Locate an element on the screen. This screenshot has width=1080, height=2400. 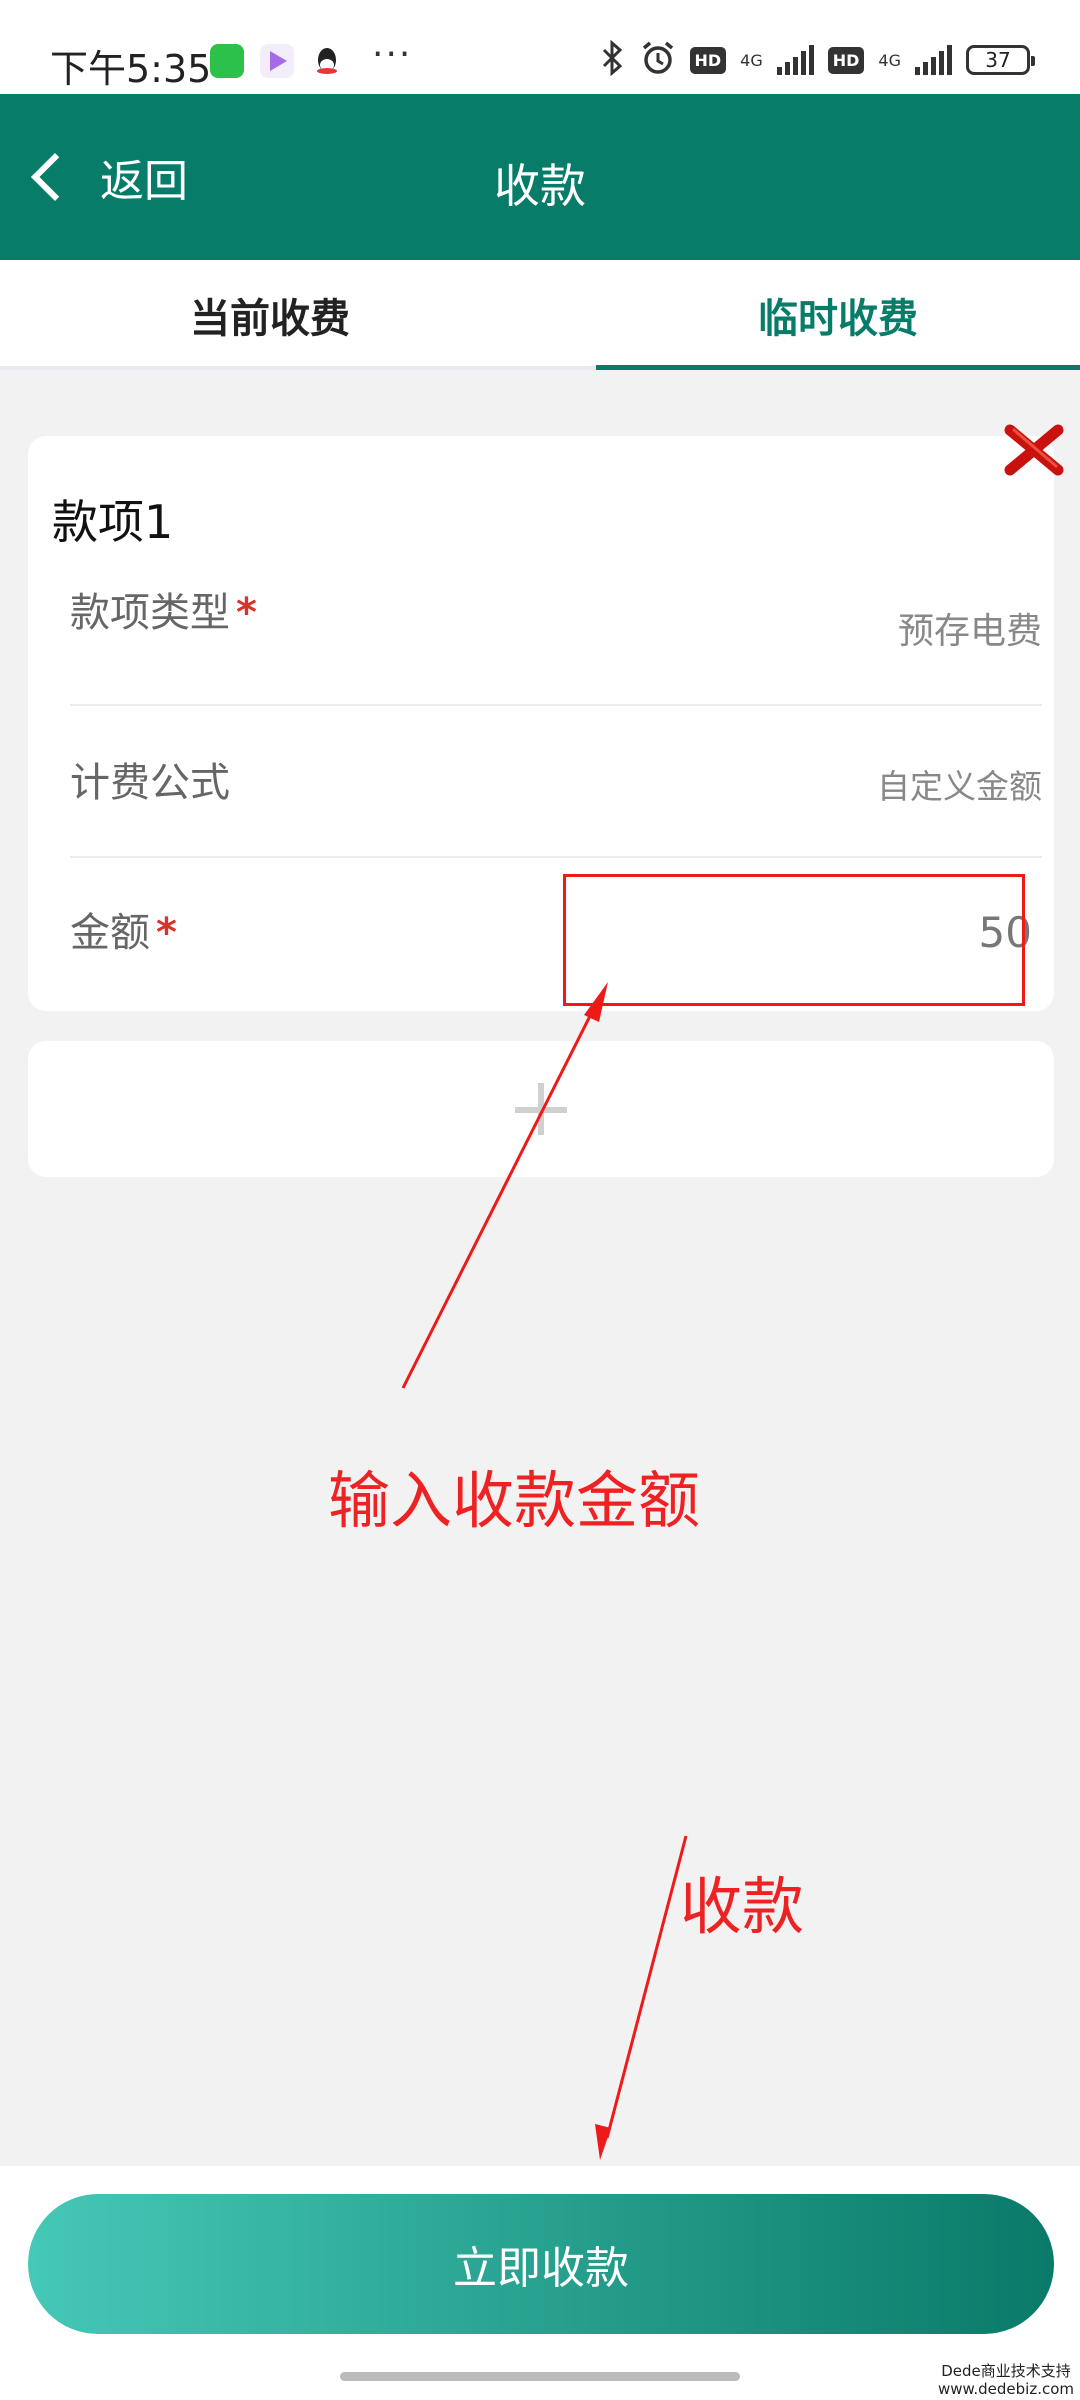
app-header: 返回 收款 is located at coordinates (540, 177).